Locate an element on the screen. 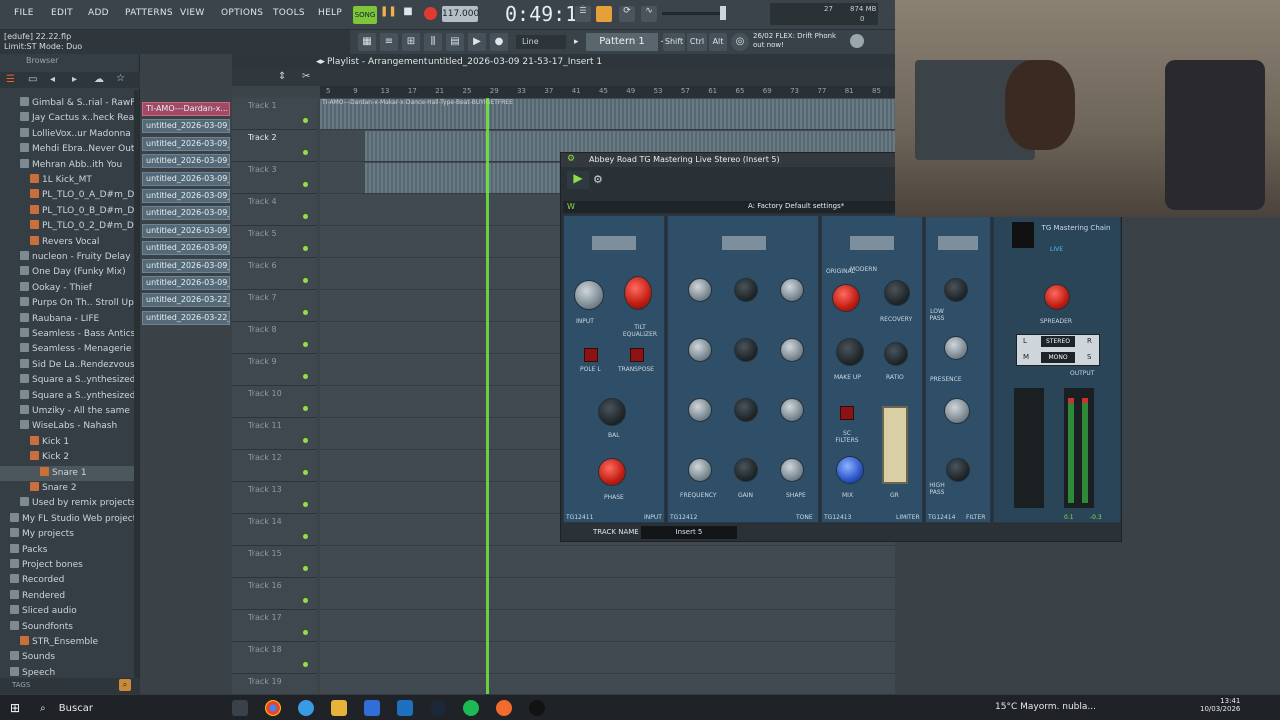  browser-star-icon: ☆ is located at coordinates (120, 78).